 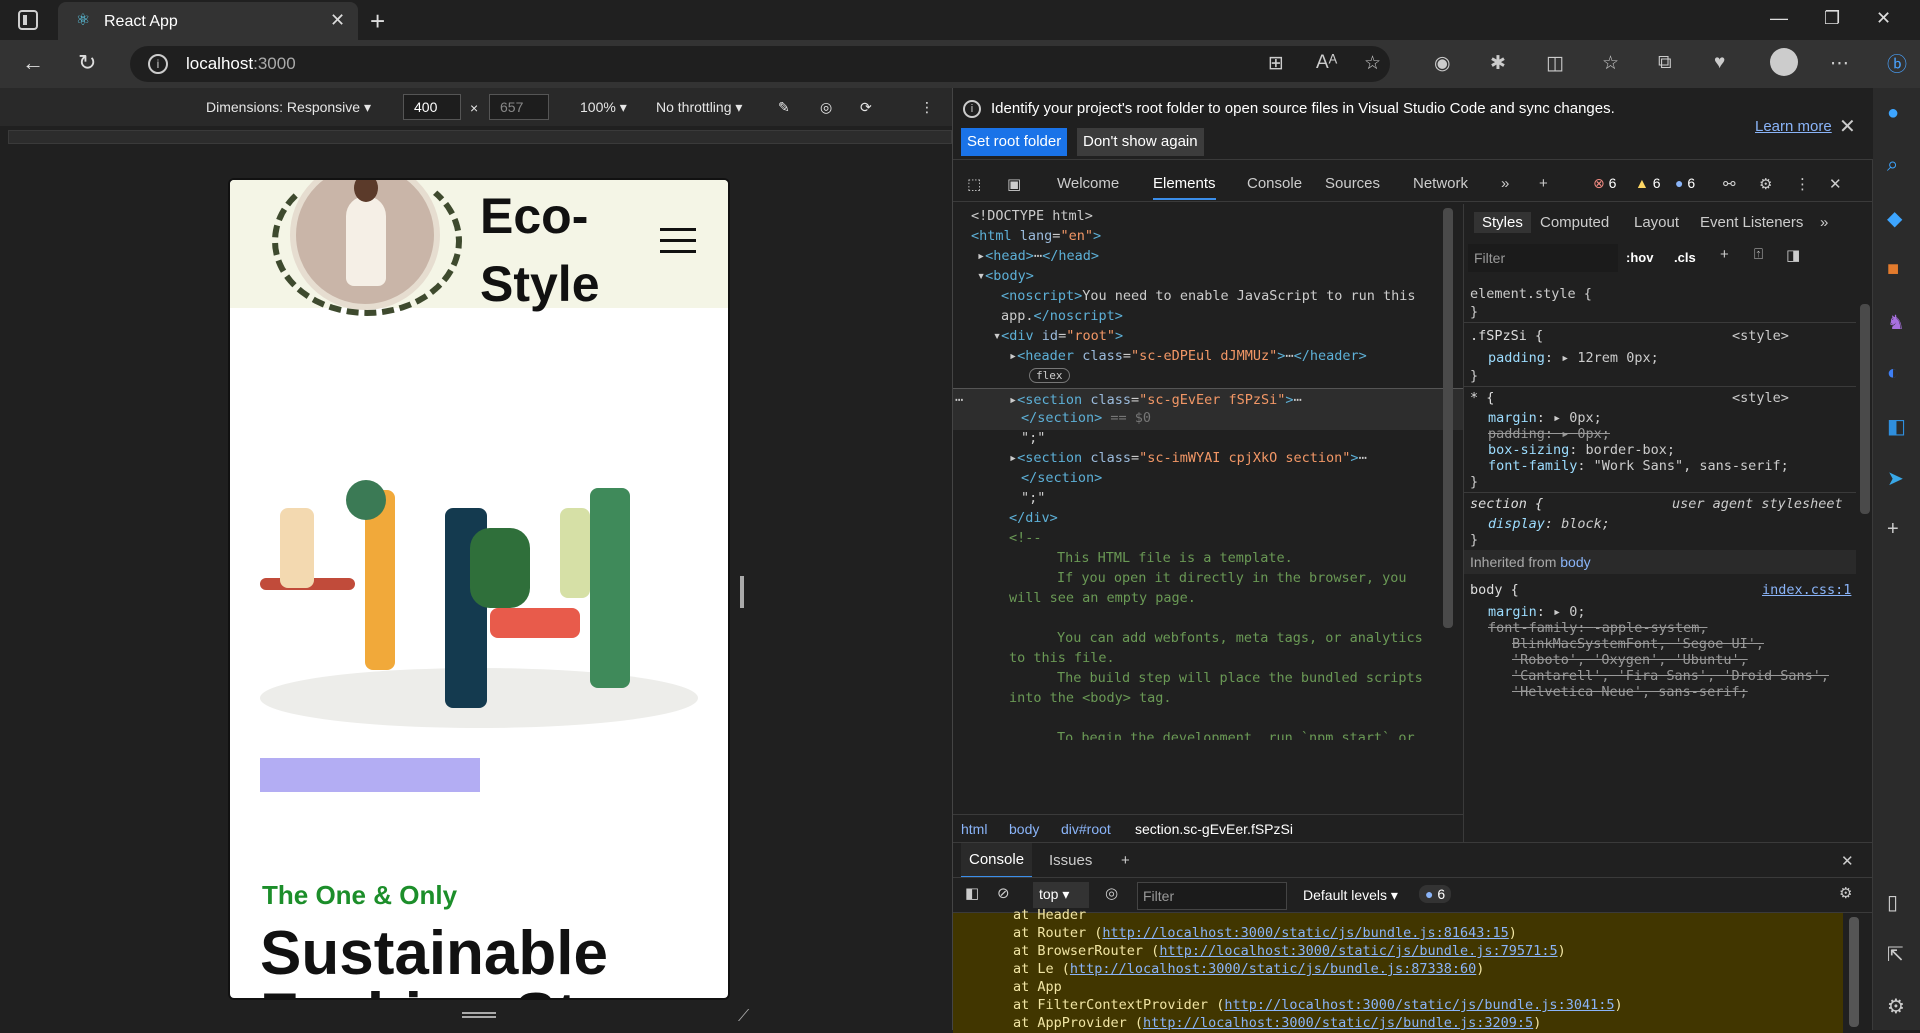 What do you see at coordinates (1893, 529) in the screenshot?
I see `add-sidebar-icon: +` at bounding box center [1893, 529].